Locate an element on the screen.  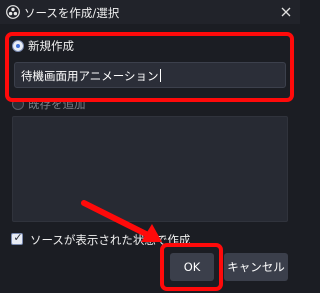
cancel-button: キャンセル is located at coordinates (256, 267).